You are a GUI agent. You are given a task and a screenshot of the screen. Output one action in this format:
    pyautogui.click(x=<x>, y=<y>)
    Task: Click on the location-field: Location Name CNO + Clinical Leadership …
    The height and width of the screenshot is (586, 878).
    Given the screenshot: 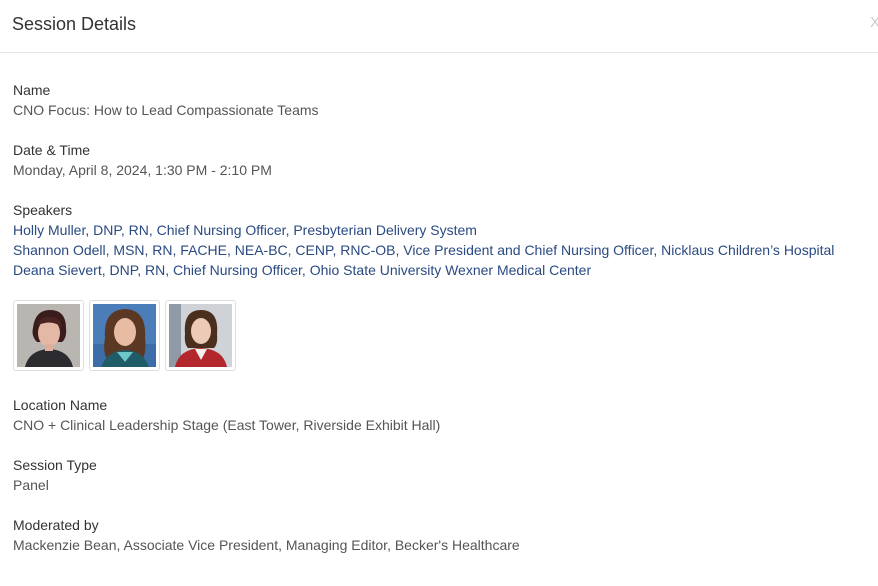 What is the action you would take?
    pyautogui.click(x=226, y=415)
    